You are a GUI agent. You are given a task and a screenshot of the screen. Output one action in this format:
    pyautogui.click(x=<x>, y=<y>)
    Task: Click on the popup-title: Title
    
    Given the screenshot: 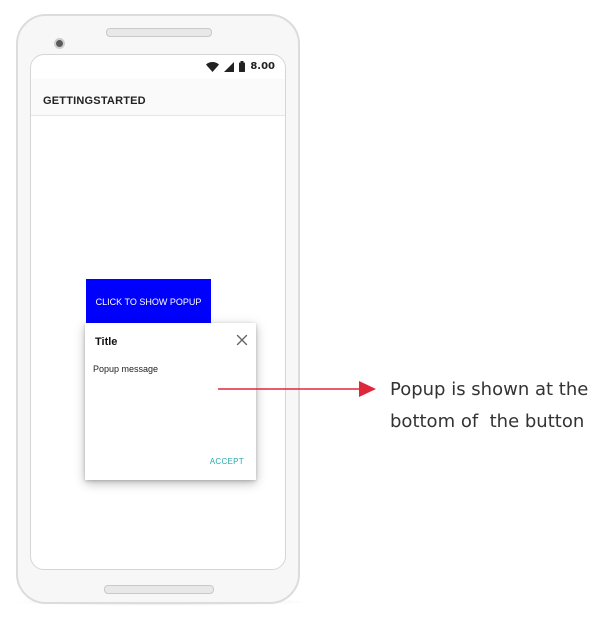 What is the action you would take?
    pyautogui.click(x=106, y=342)
    